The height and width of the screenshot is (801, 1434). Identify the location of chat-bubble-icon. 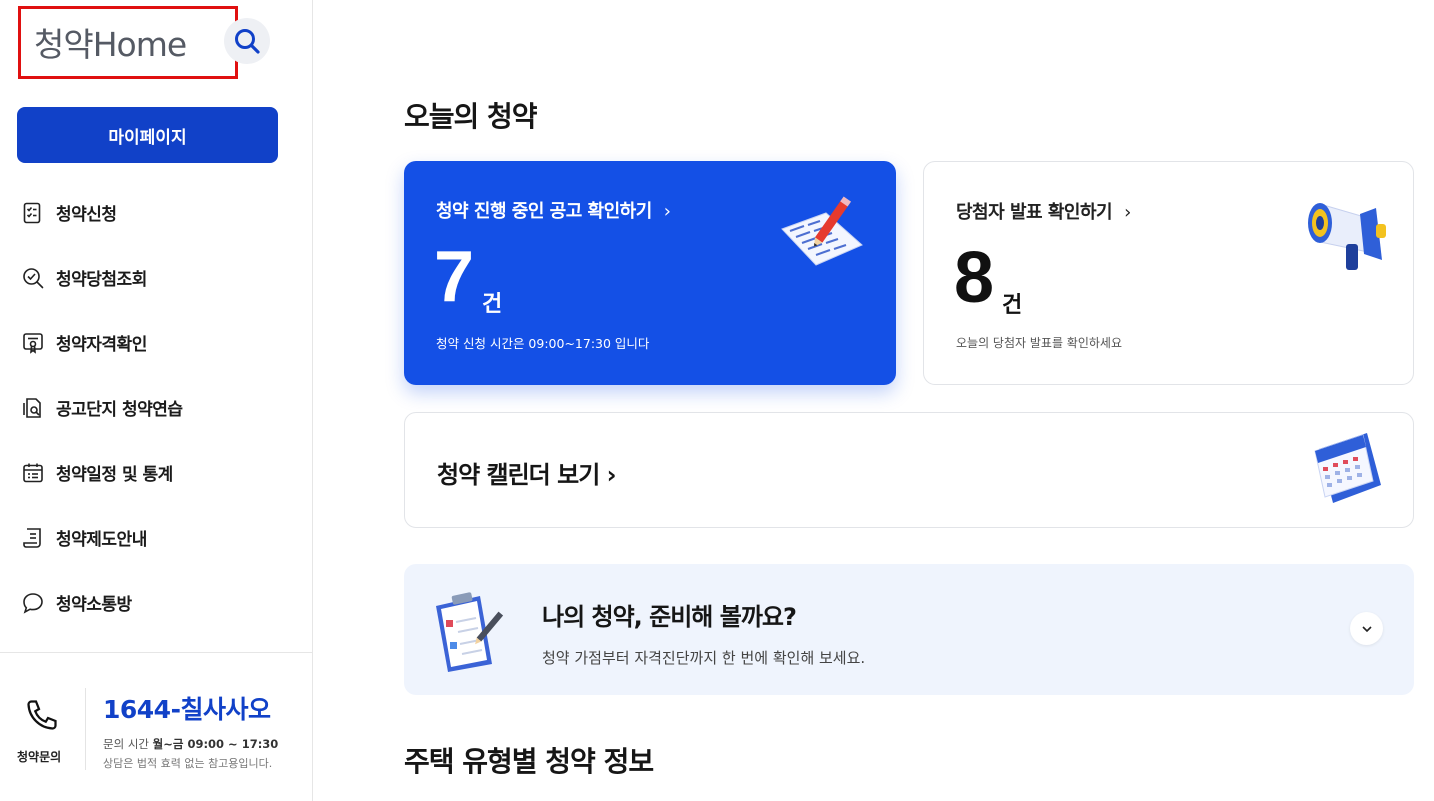
(33, 603).